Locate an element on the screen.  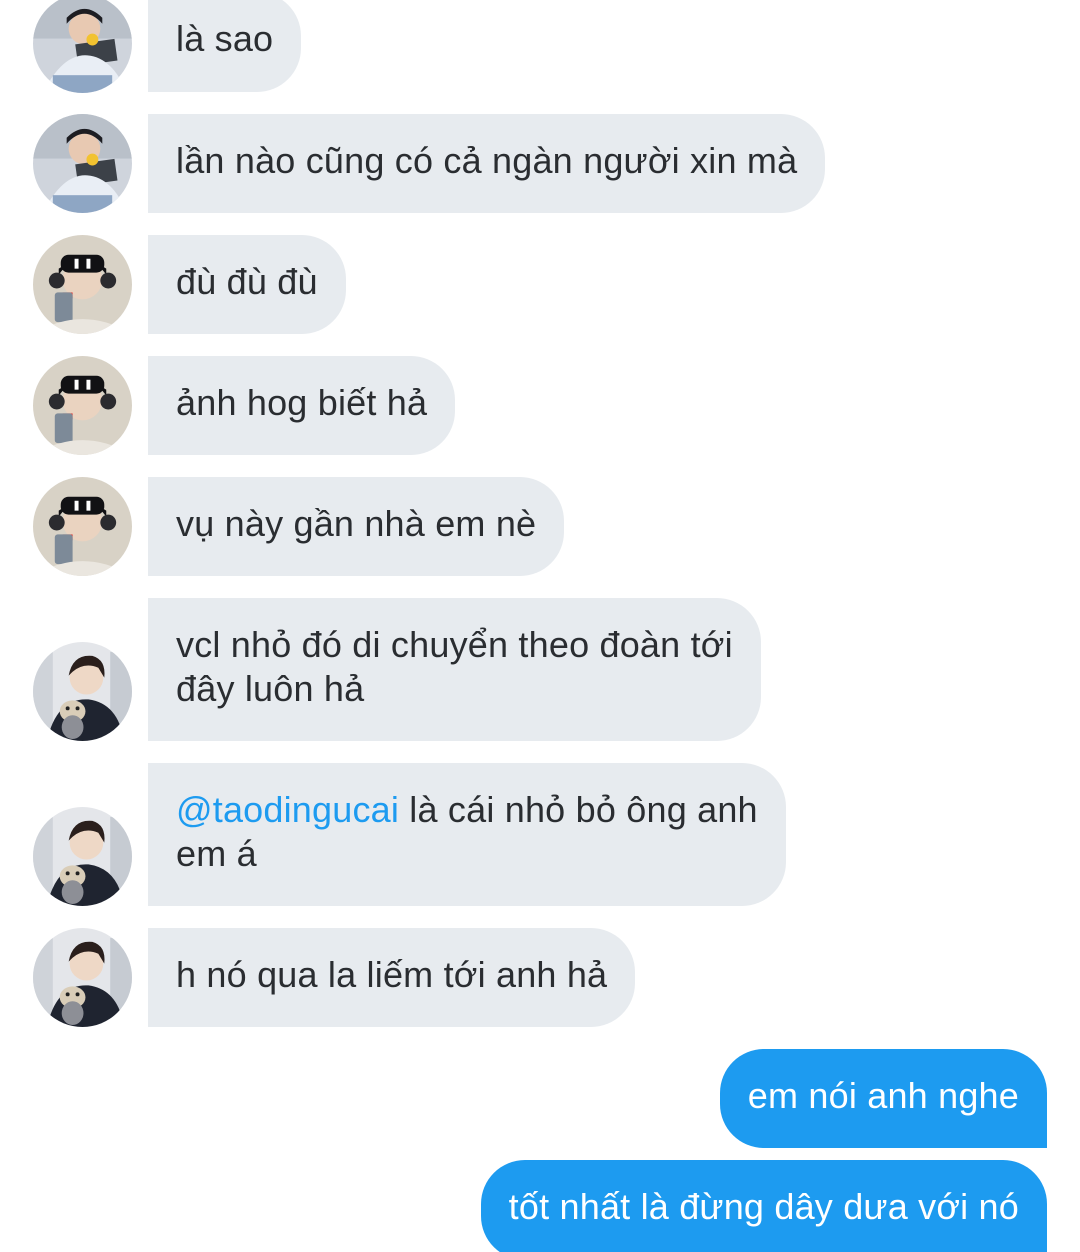
message-text: tốt nhất là đừng dây dưa với nó is located at coordinates (763, 1206).